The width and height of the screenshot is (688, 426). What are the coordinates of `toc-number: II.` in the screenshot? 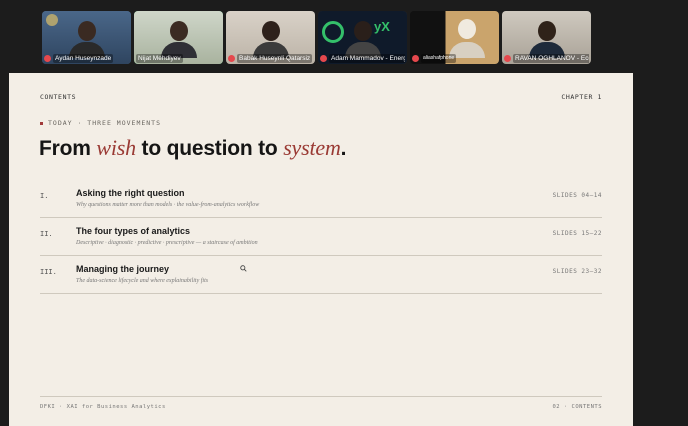 It's located at (46, 234).